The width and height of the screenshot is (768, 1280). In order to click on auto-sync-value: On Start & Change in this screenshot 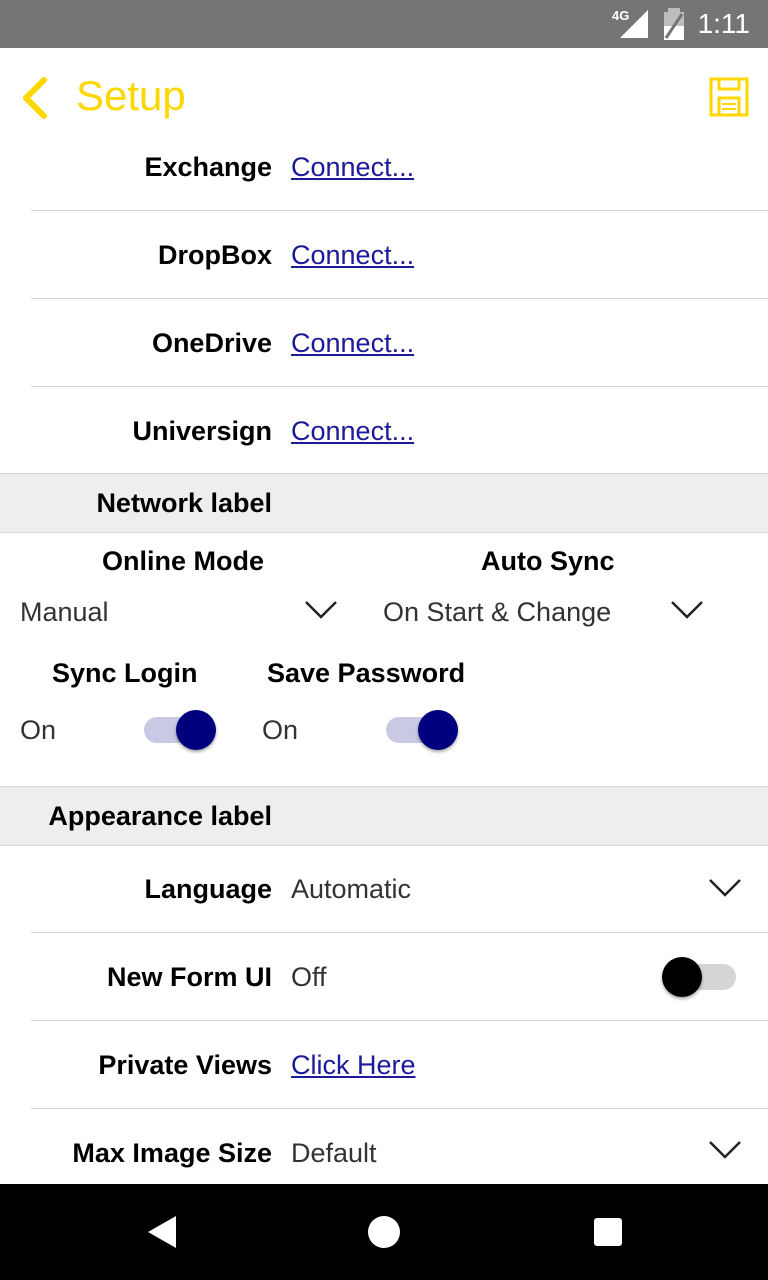, I will do `click(497, 612)`.